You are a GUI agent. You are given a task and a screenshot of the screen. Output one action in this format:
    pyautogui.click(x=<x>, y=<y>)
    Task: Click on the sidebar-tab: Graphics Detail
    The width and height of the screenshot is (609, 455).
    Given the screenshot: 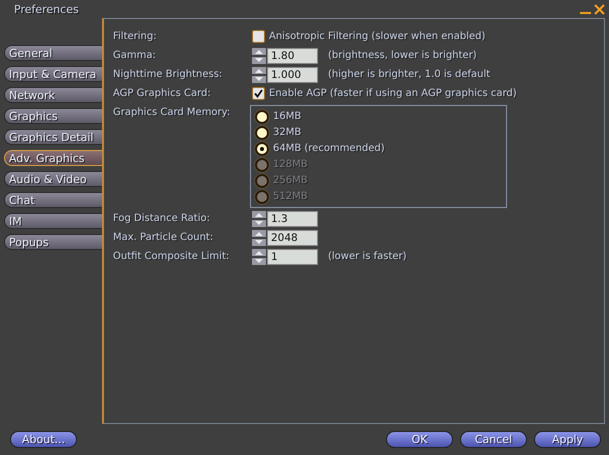 What is the action you would take?
    pyautogui.click(x=53, y=137)
    